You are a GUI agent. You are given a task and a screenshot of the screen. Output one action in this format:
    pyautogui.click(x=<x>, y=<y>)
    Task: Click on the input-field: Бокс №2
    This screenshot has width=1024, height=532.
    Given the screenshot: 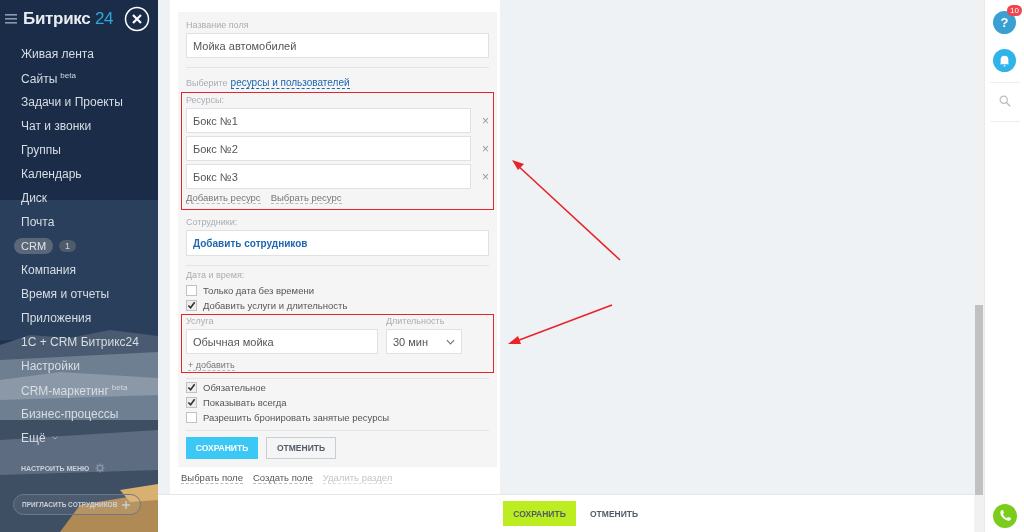 What is the action you would take?
    pyautogui.click(x=328, y=148)
    